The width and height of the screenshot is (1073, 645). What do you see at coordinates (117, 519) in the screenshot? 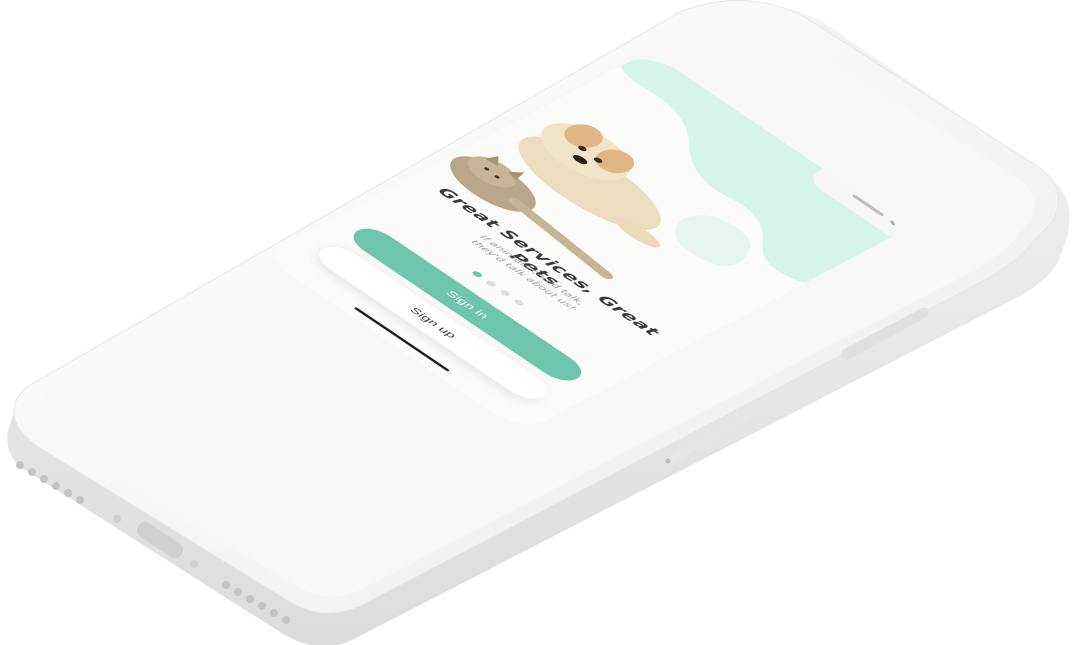
I see `screw-left` at bounding box center [117, 519].